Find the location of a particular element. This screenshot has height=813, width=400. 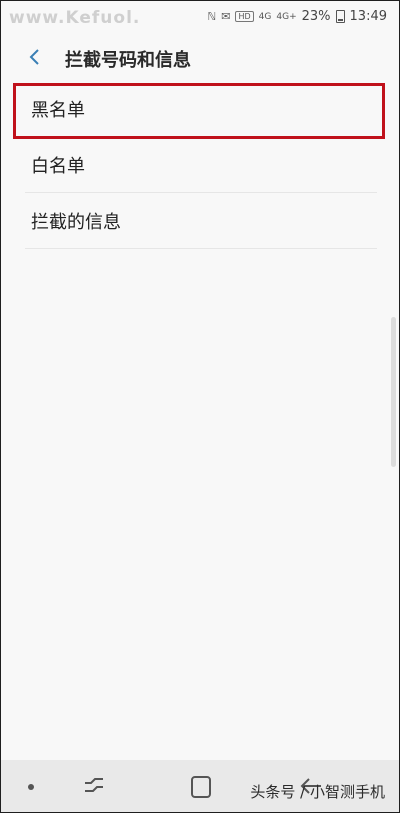

clock: 13:49 is located at coordinates (368, 16).